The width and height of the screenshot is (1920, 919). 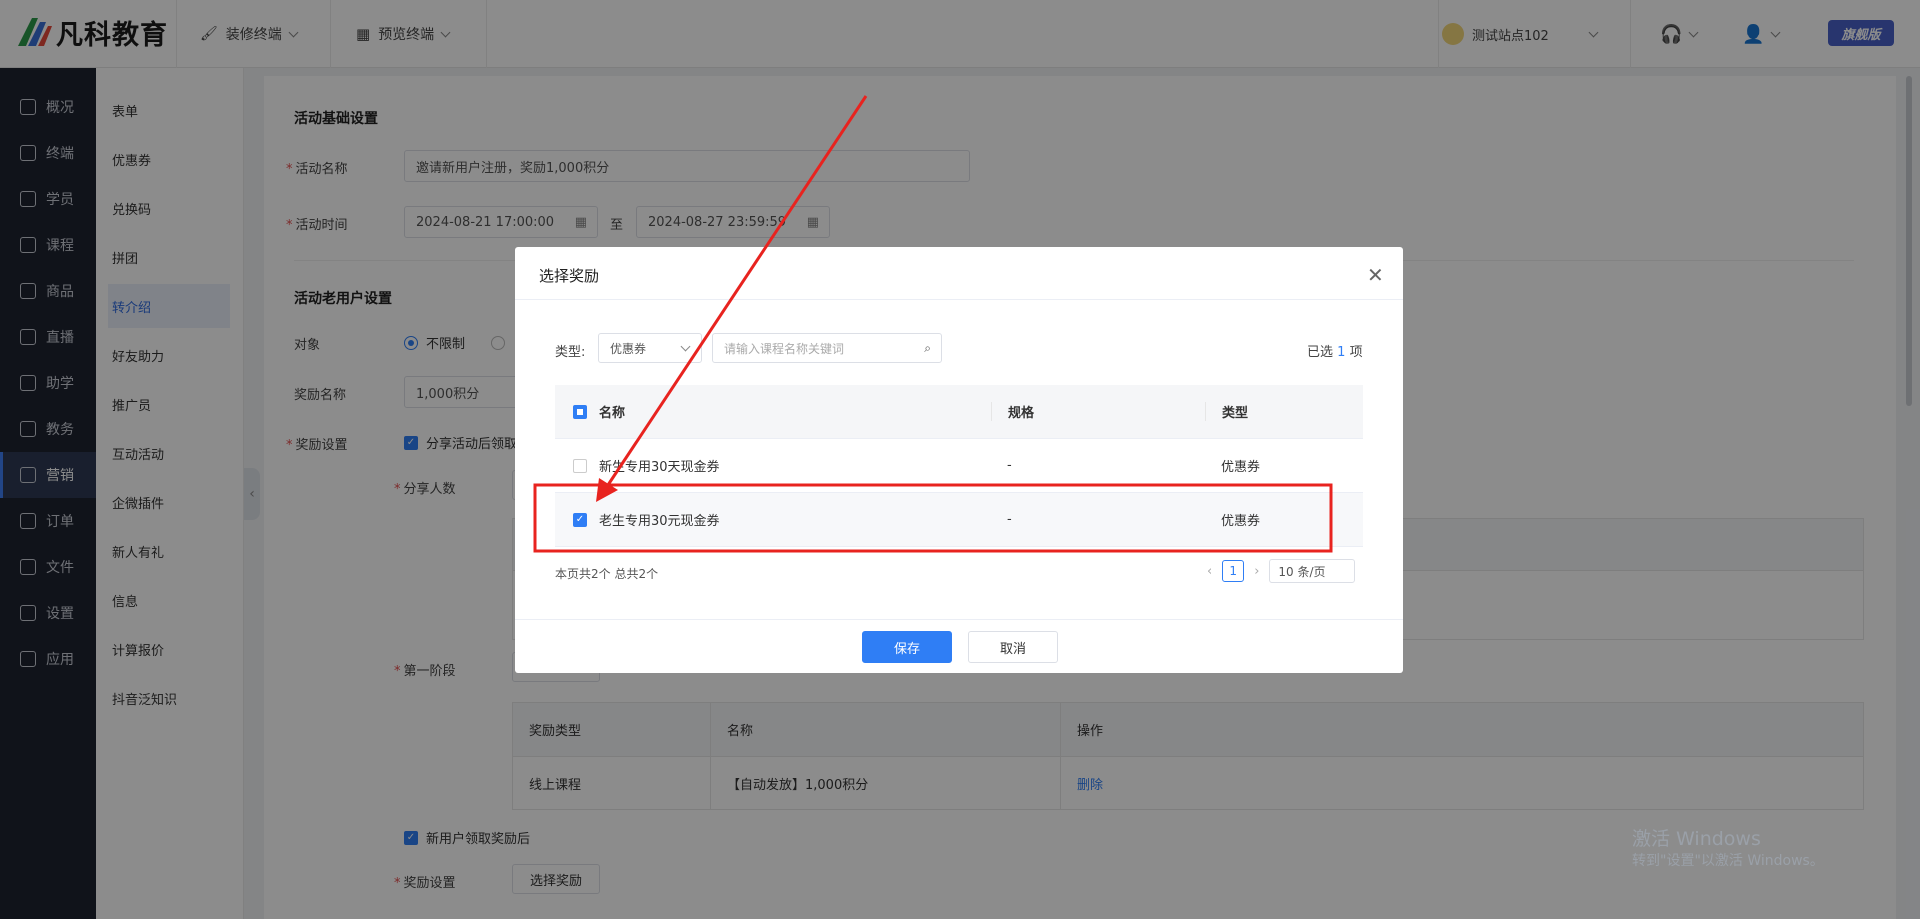 I want to click on highlight-box, so click(x=933, y=518).